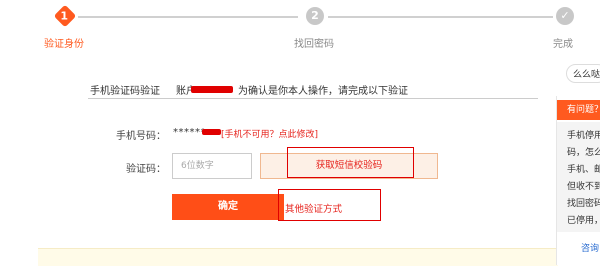 This screenshot has width=600, height=266. Describe the element at coordinates (583, 204) in the screenshot. I see `help-line: 找回密码` at that location.